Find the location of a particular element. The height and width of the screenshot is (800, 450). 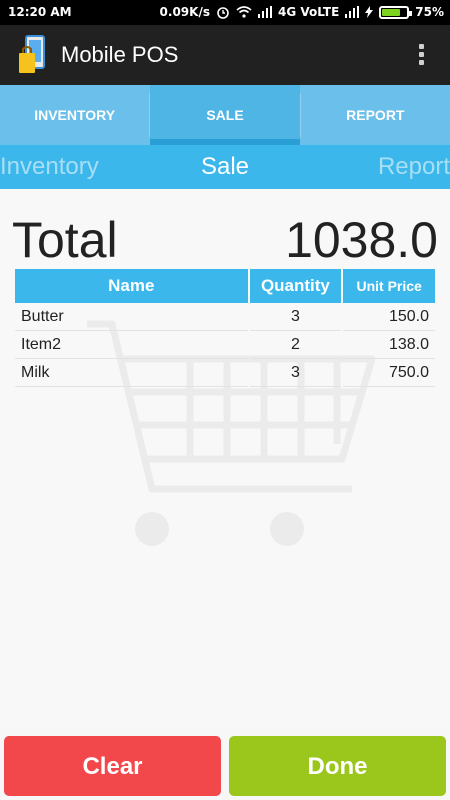

table-header-row: Name Quantity Unit Price is located at coordinates (225, 286).